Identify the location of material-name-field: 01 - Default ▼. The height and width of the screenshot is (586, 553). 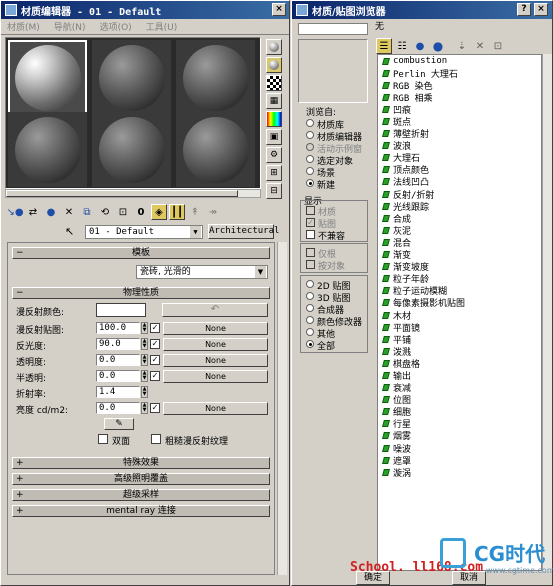
(144, 232).